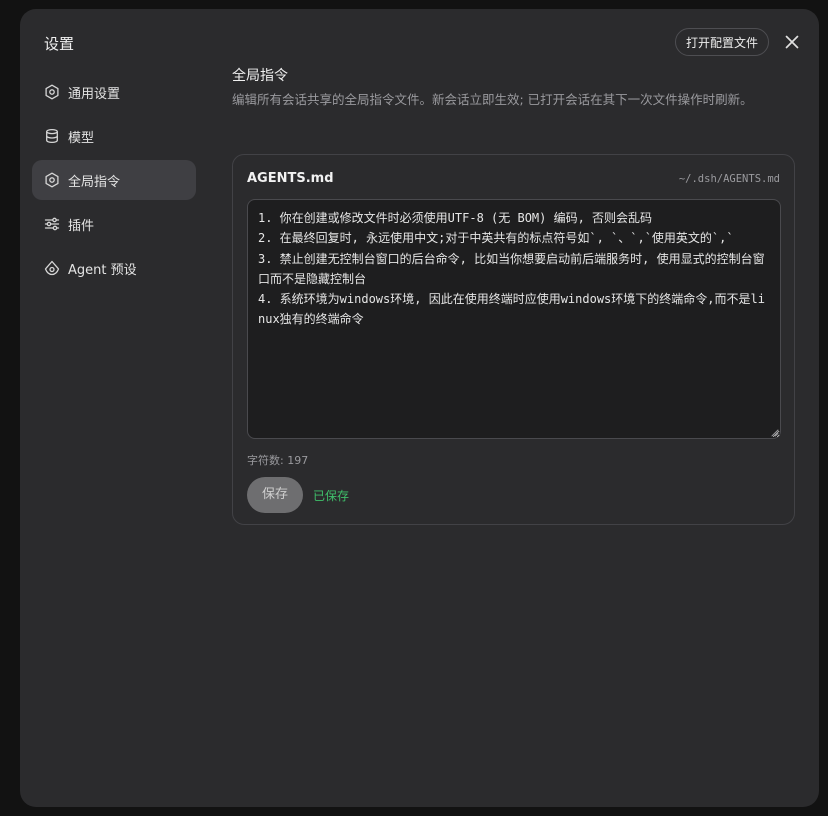  I want to click on char-count: 字符数: 197, so click(278, 460).